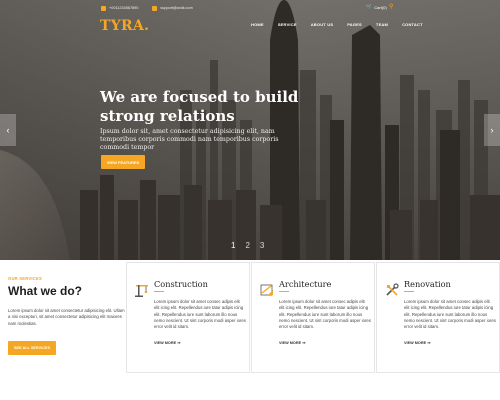 This screenshot has width=500, height=400. I want to click on site-logo: TYRA., so click(124, 26).